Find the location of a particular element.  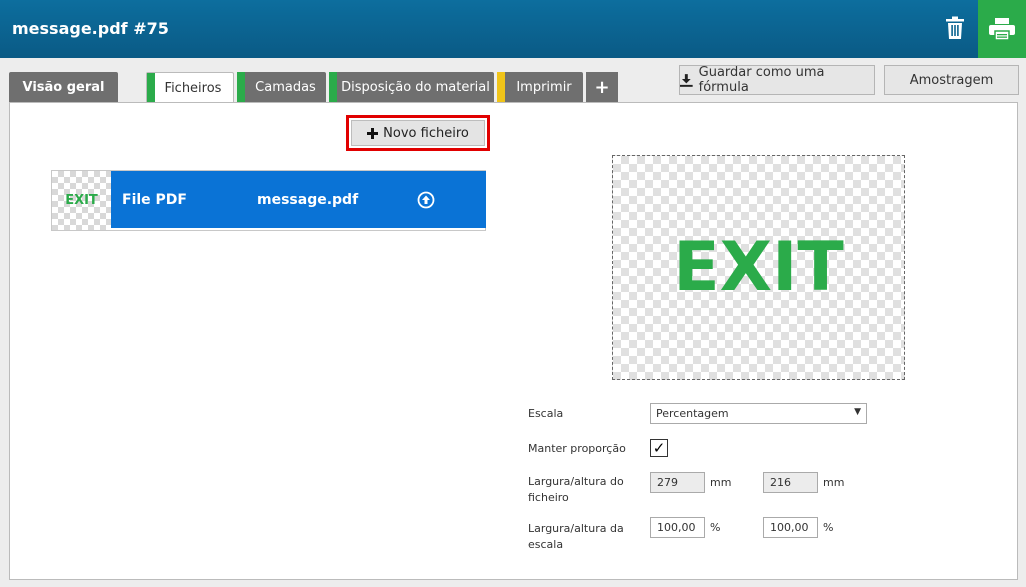

printer-icon is located at coordinates (1002, 29).